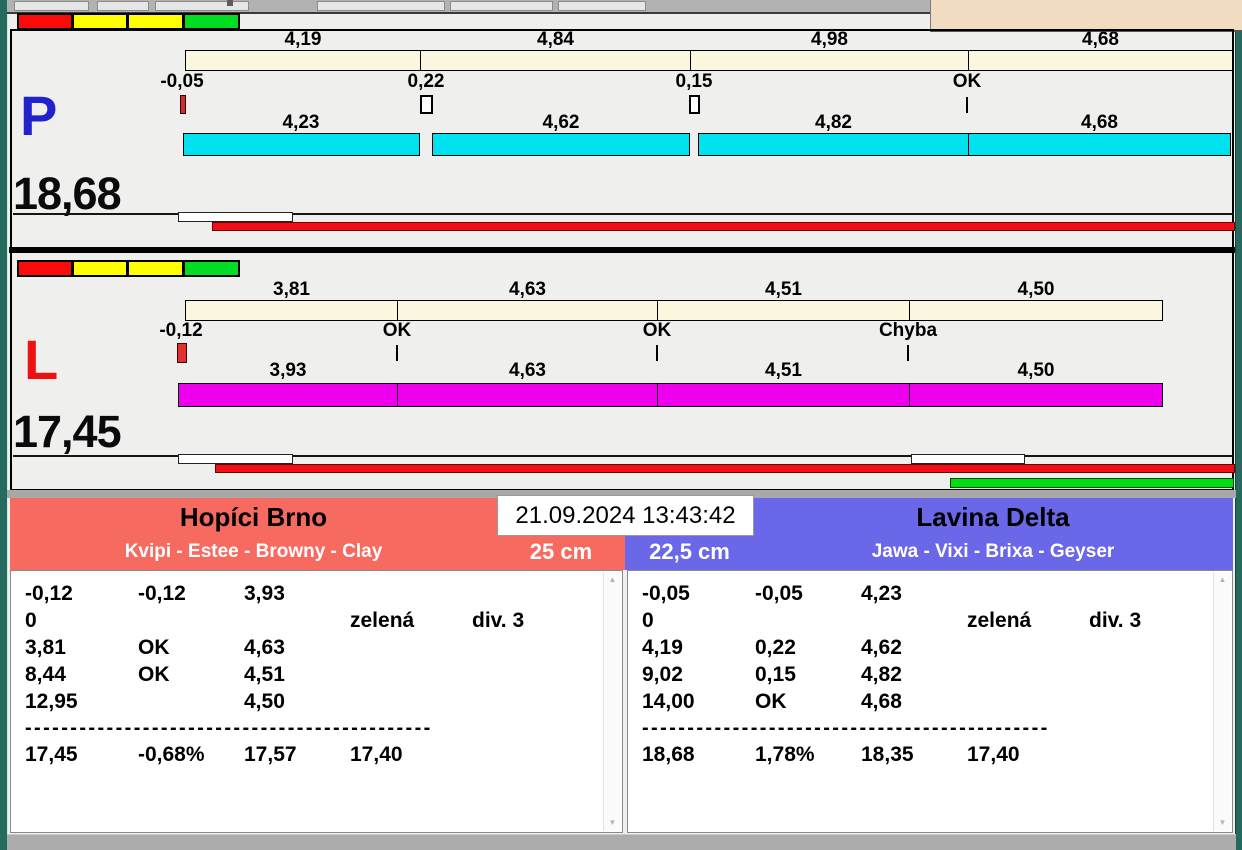 The width and height of the screenshot is (1242, 850). What do you see at coordinates (881, 701) in the screenshot?
I see `result-cell: 4,68` at bounding box center [881, 701].